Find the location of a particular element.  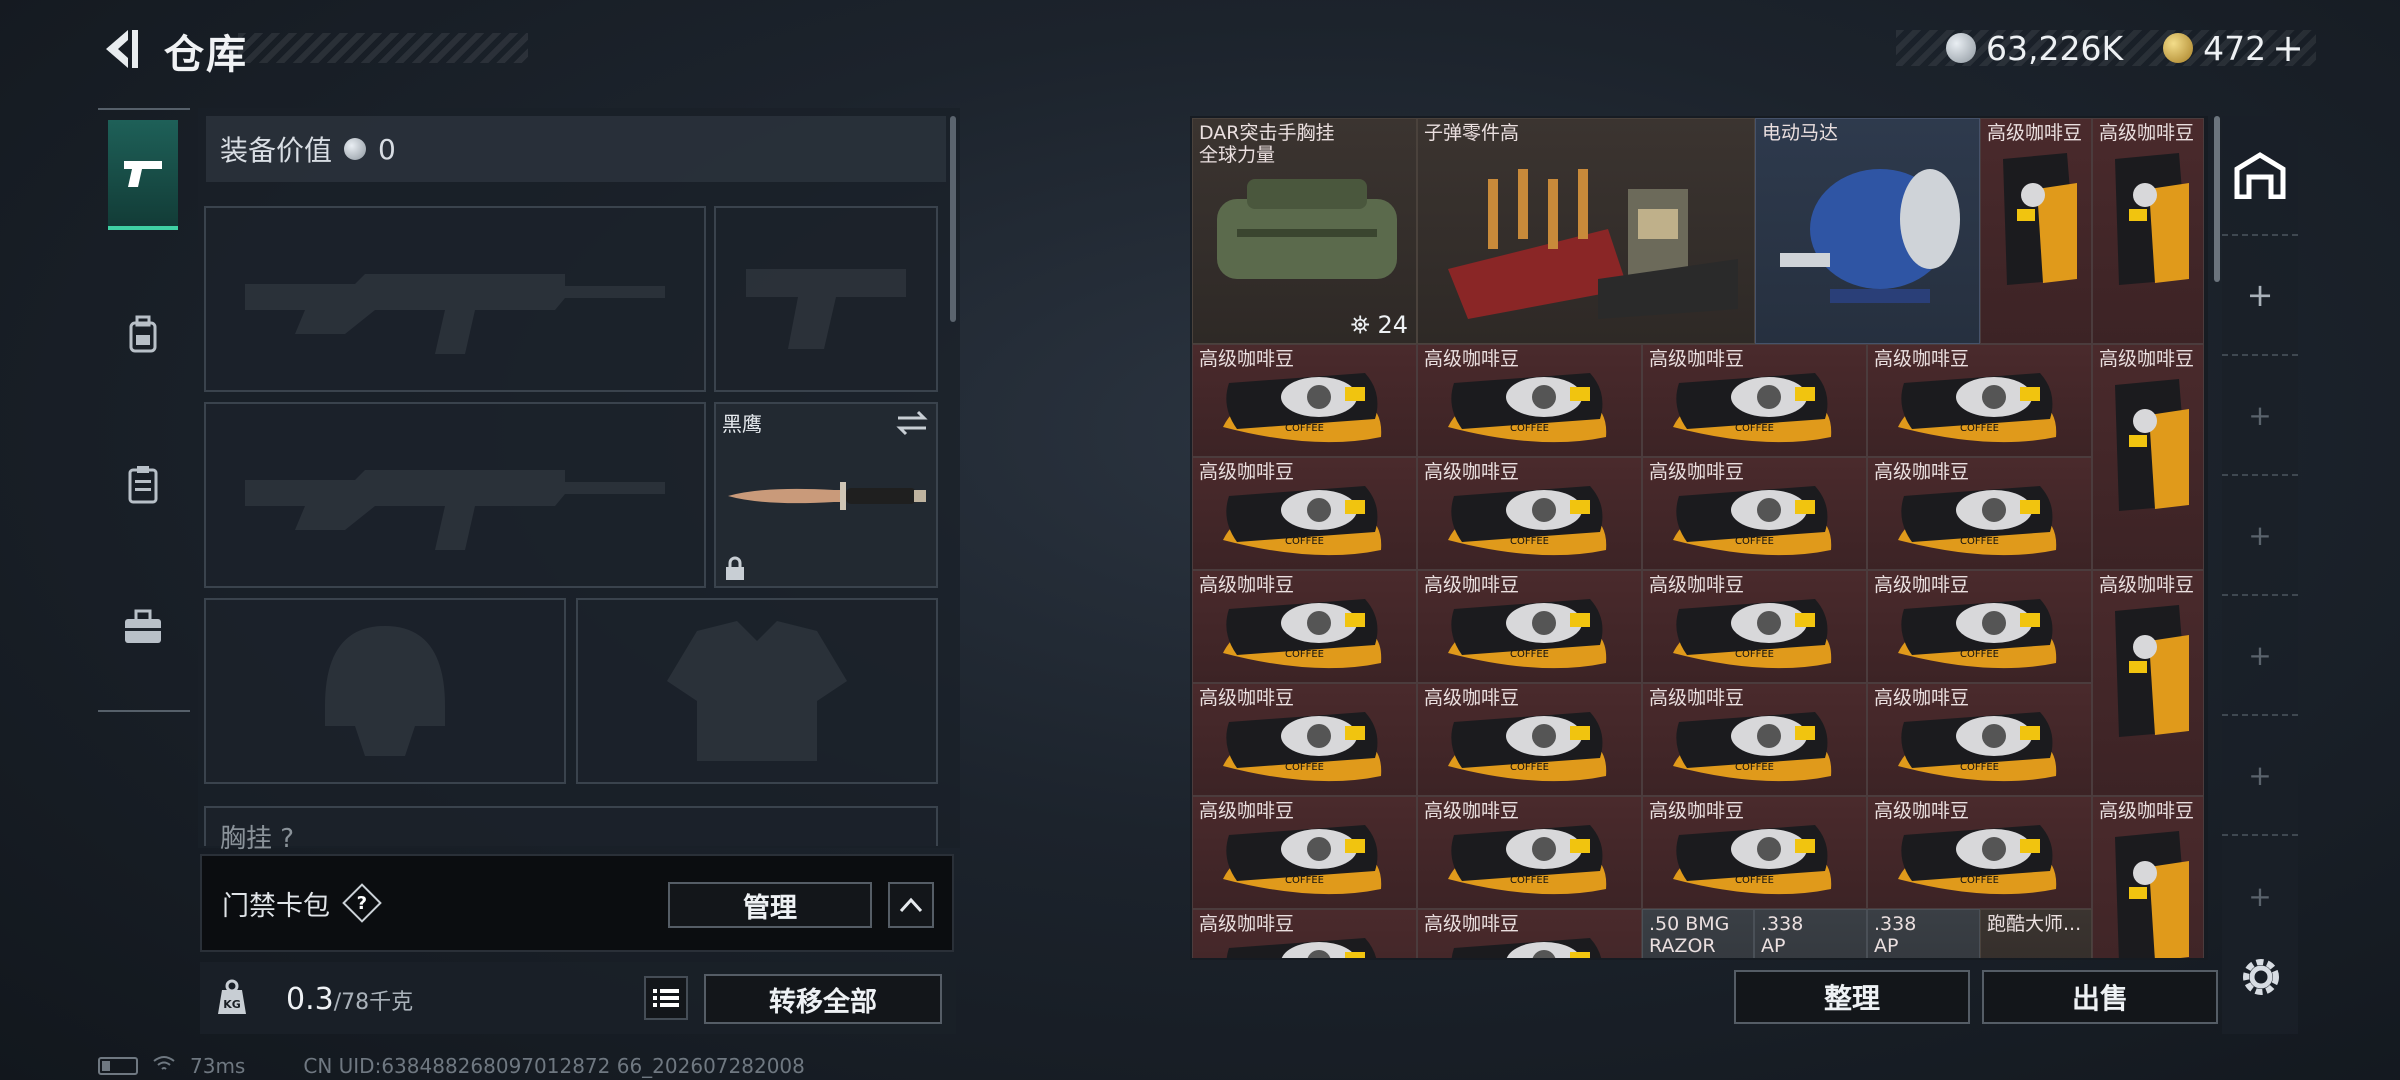

stash-tab-main is located at coordinates (2260, 176).